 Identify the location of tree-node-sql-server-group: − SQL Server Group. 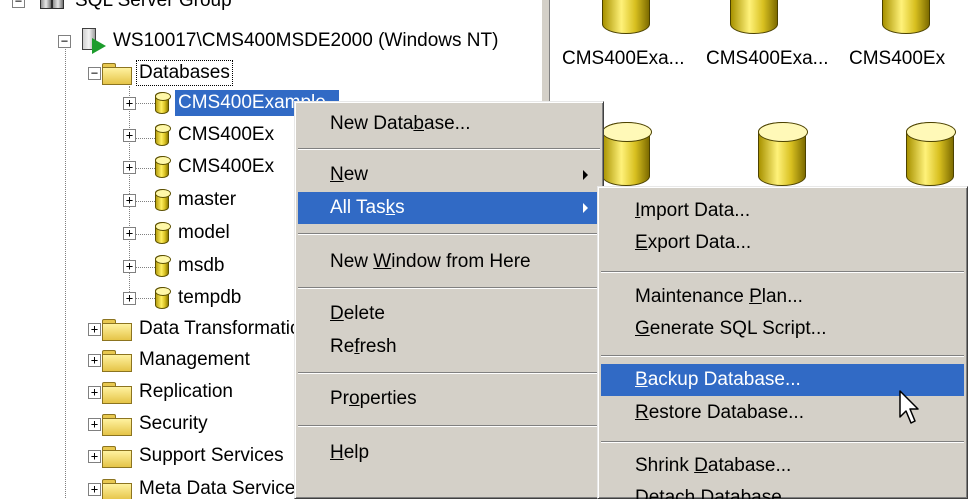
(123, 8).